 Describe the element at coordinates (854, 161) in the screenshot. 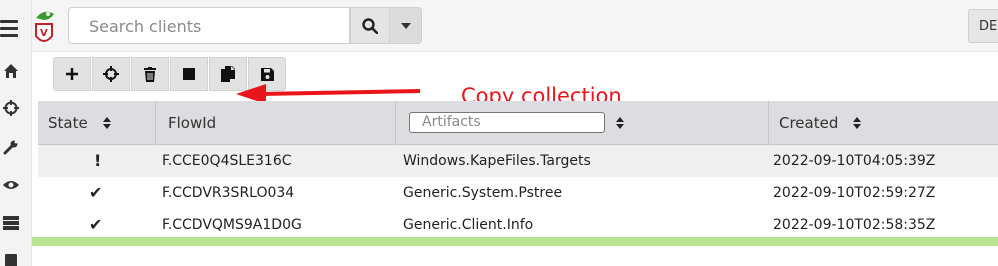

I see `created-cell: 2022-09-10T04:05:39Z` at that location.